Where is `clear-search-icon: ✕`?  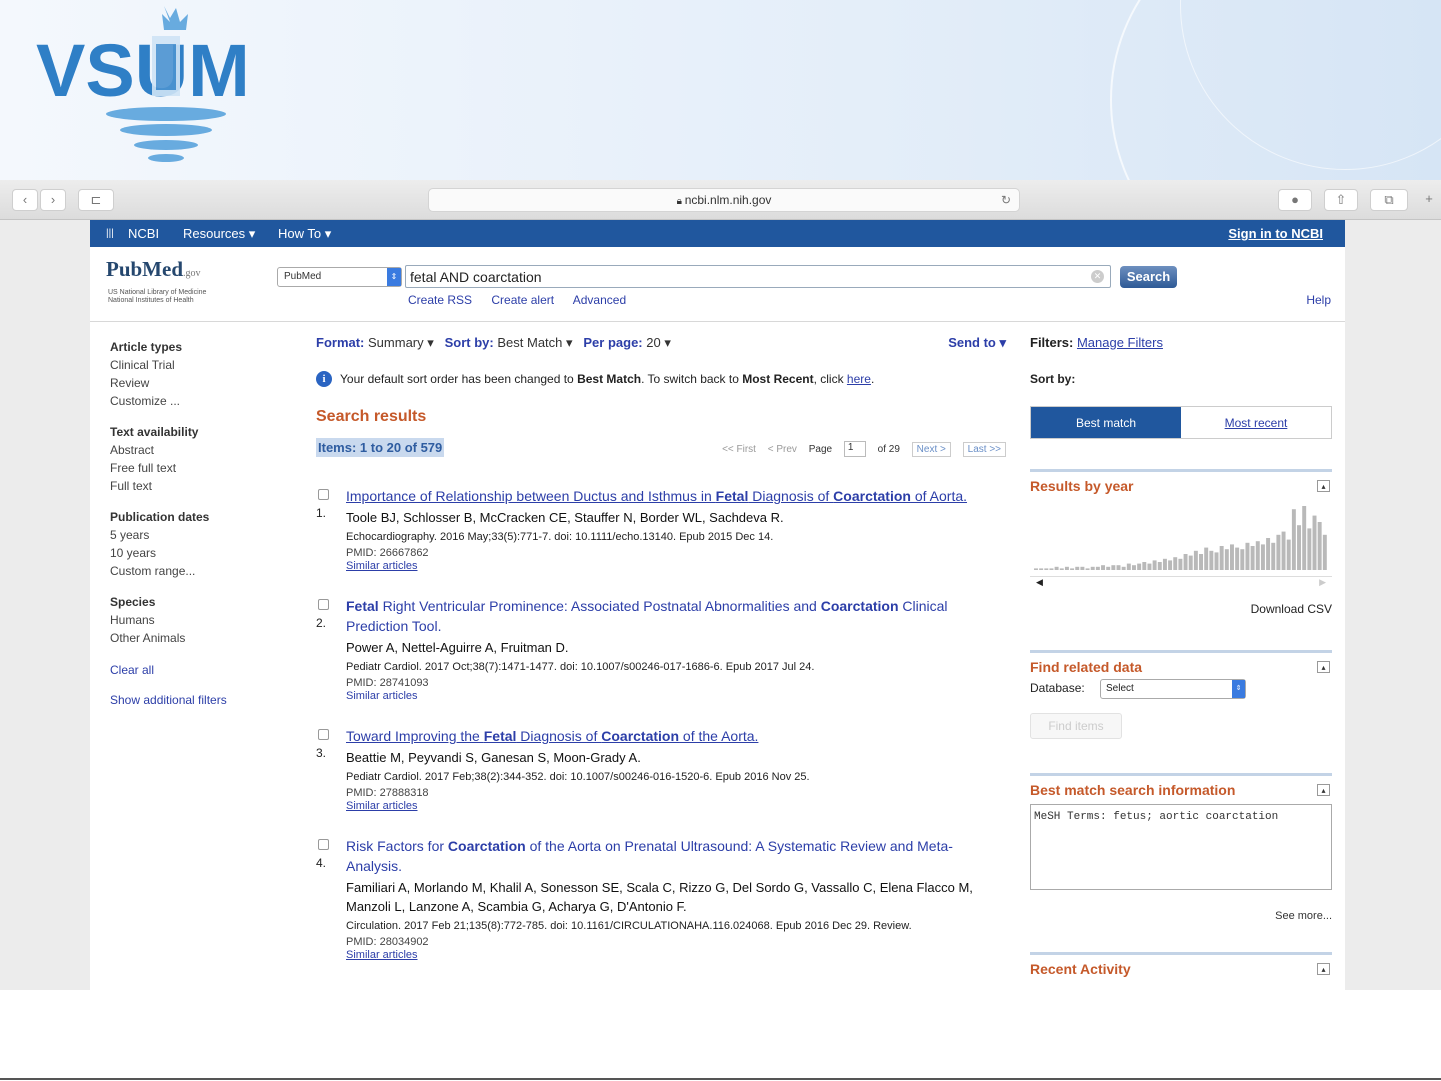 clear-search-icon: ✕ is located at coordinates (1097, 276).